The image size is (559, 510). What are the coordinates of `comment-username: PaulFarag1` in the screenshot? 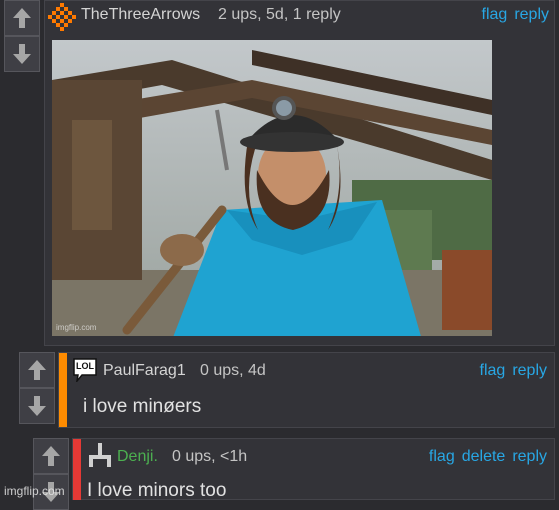 It's located at (144, 371).